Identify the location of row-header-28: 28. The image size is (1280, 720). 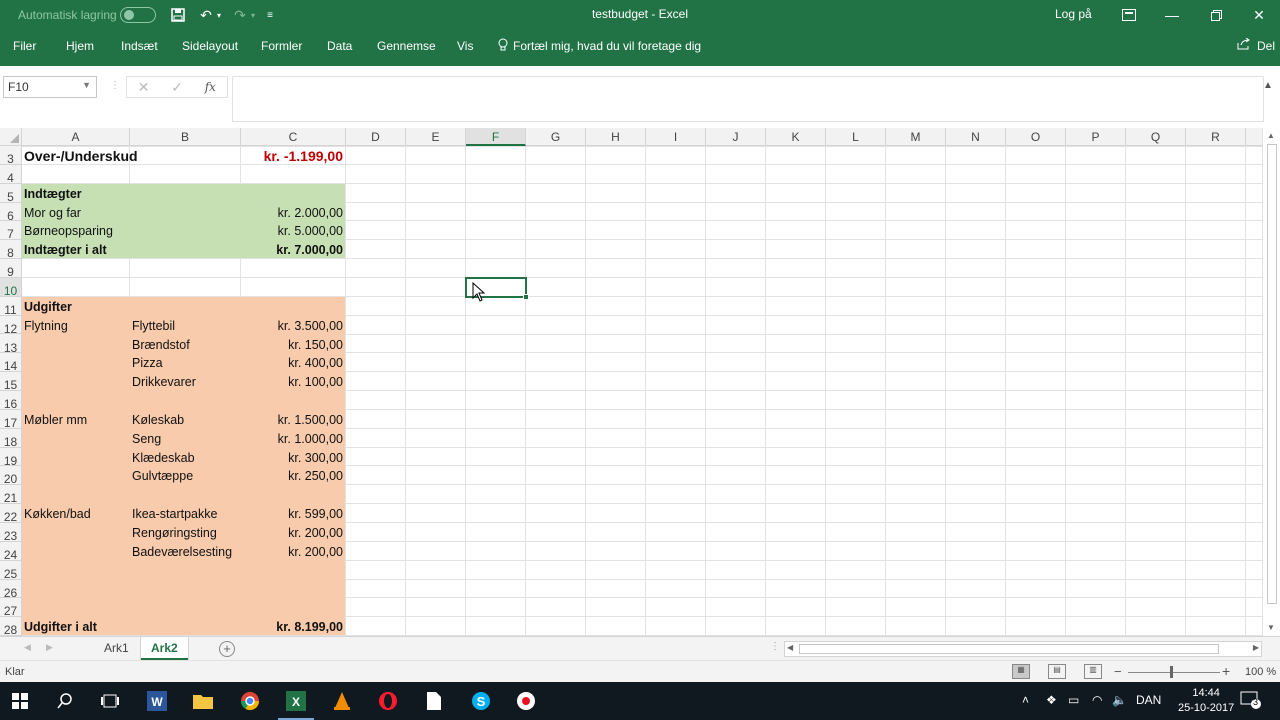
(10, 626).